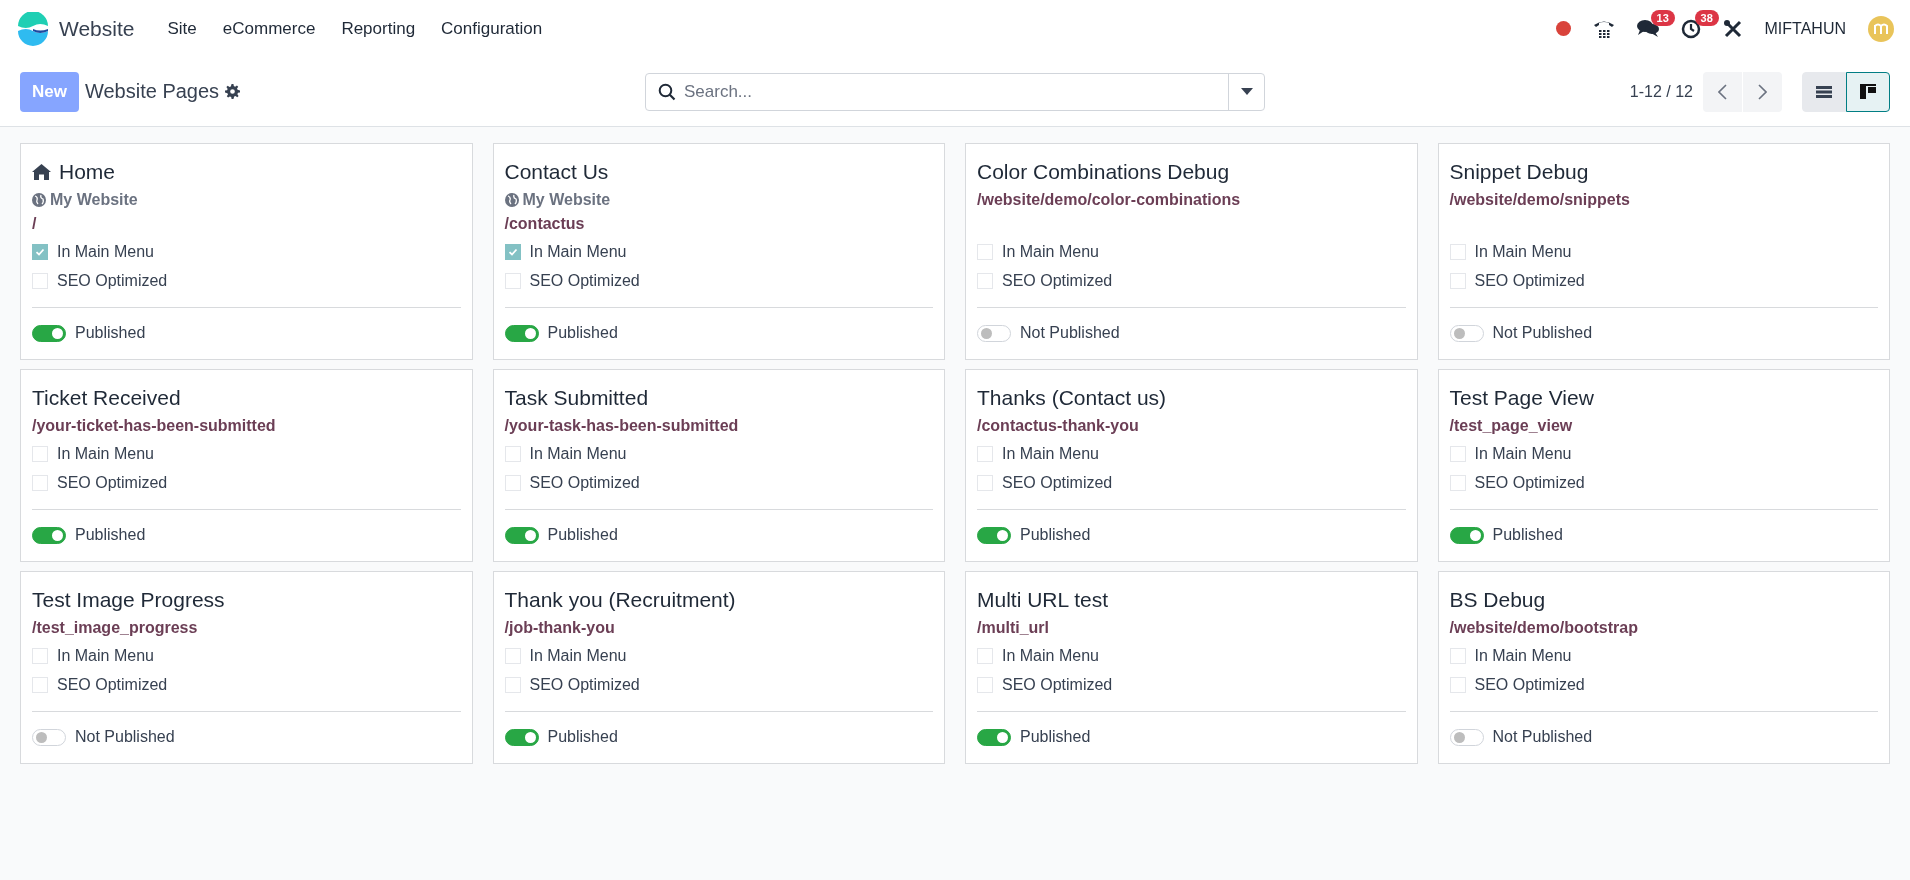 This screenshot has height=880, width=1910. I want to click on page-title: Test Page View, so click(1521, 398).